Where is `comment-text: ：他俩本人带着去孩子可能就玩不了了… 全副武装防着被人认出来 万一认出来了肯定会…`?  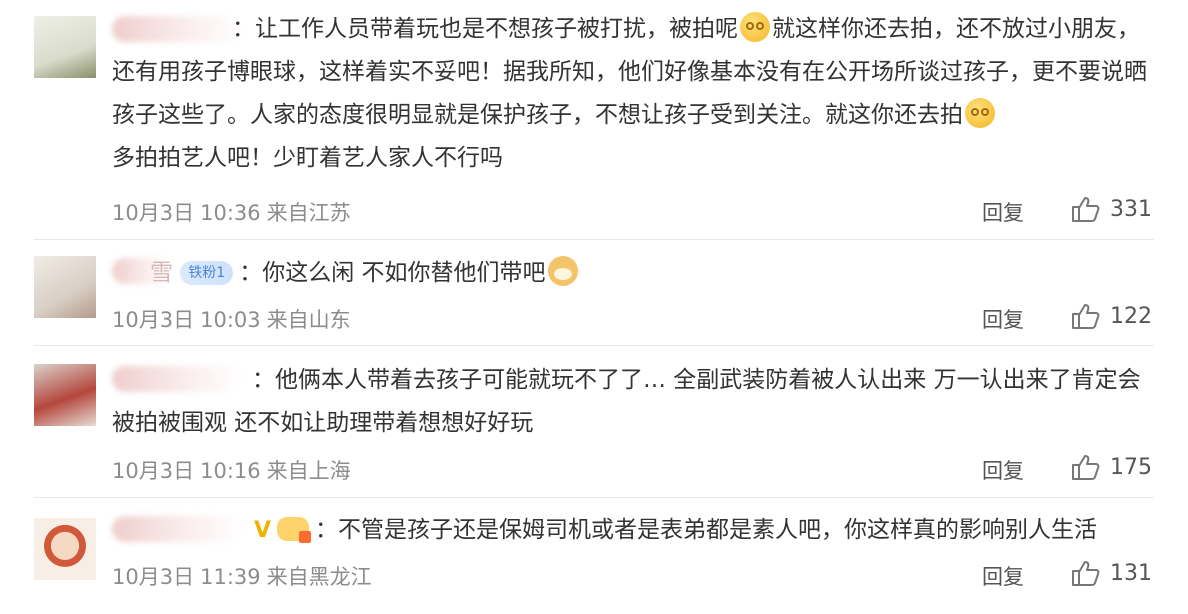 comment-text: ：他俩本人带着去孩子可能就玩不了了… 全副武装防着被人认出来 万一认出来了肯定会… is located at coordinates (632, 402).